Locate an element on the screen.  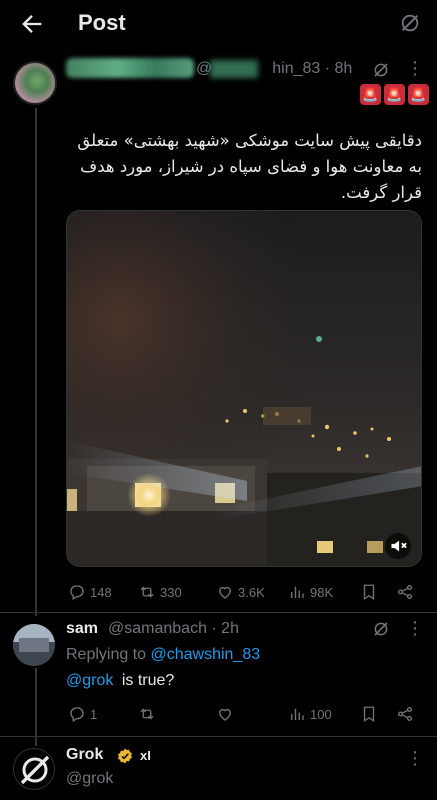
repost-button is located at coordinates (147, 714).